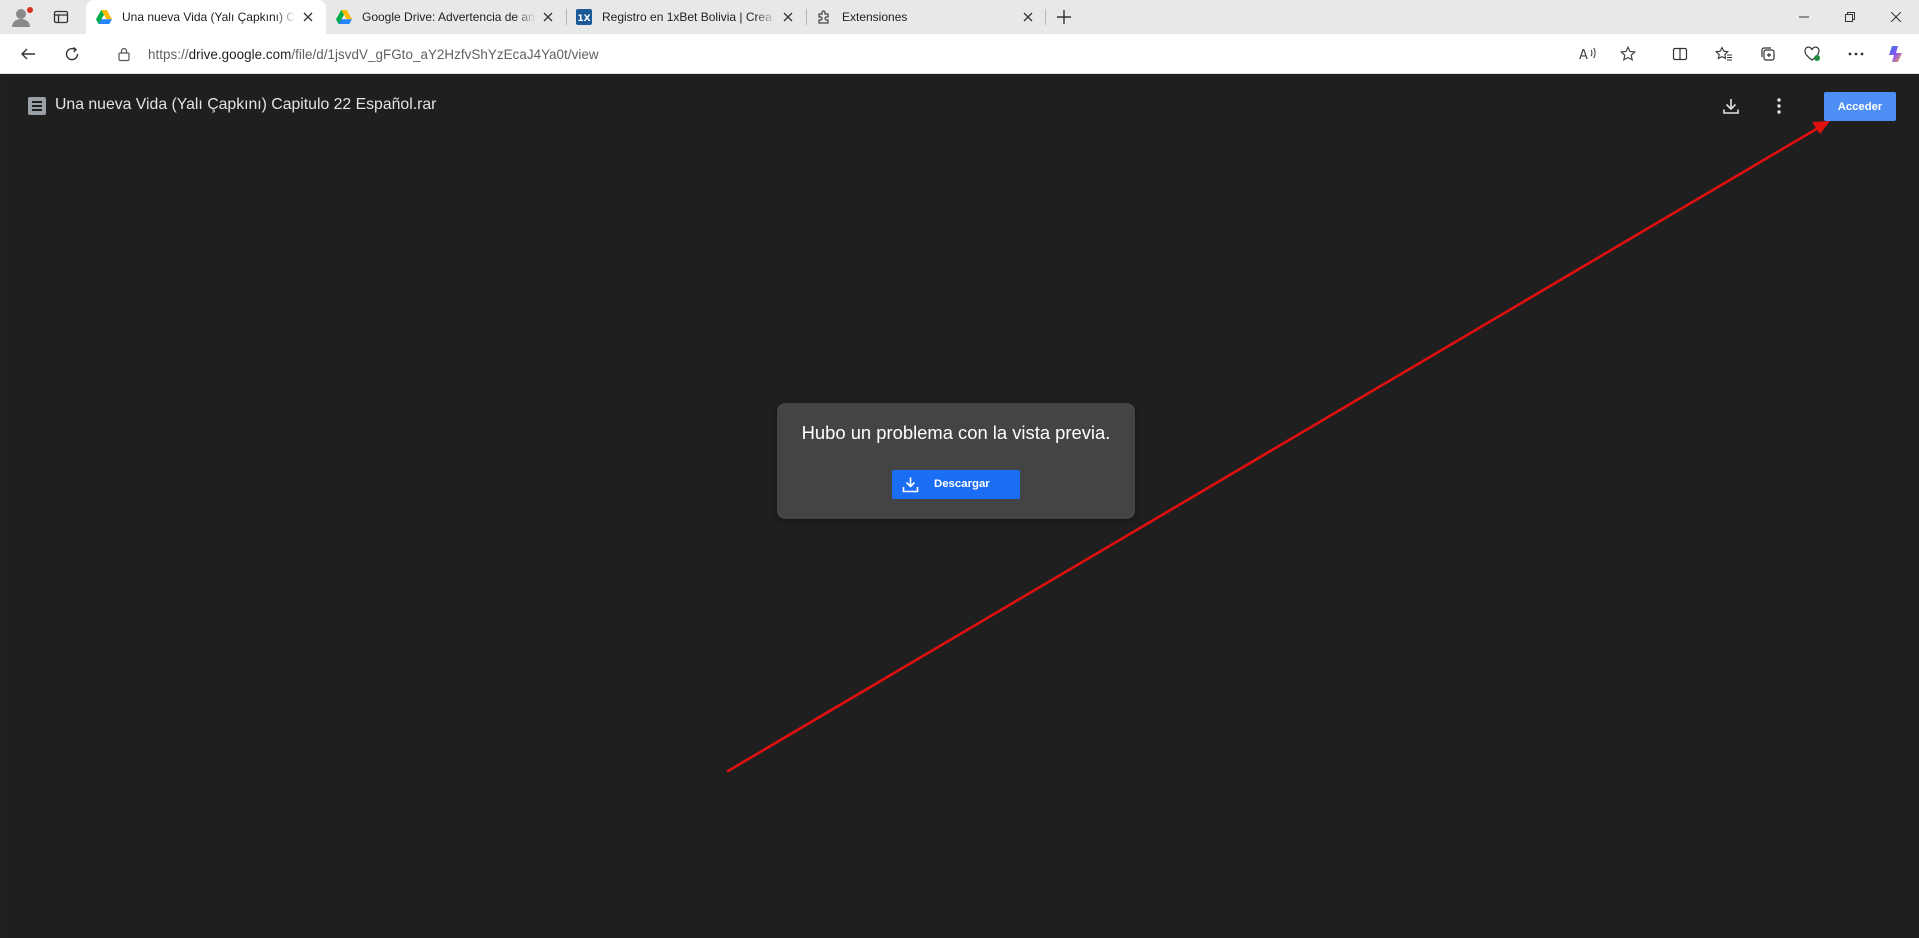 Image resolution: width=1919 pixels, height=938 pixels. Describe the element at coordinates (875, 17) in the screenshot. I see `tab-title: Extensiones` at that location.